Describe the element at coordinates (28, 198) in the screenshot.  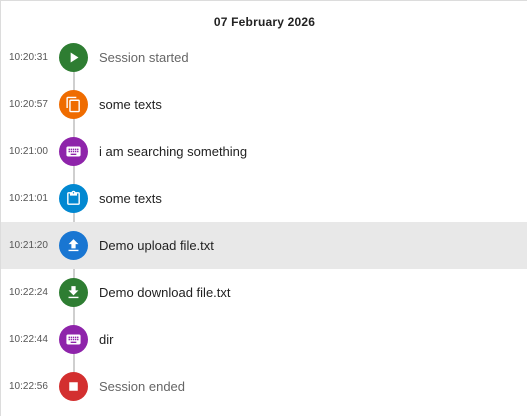
I see `event-time: 10:21:01` at that location.